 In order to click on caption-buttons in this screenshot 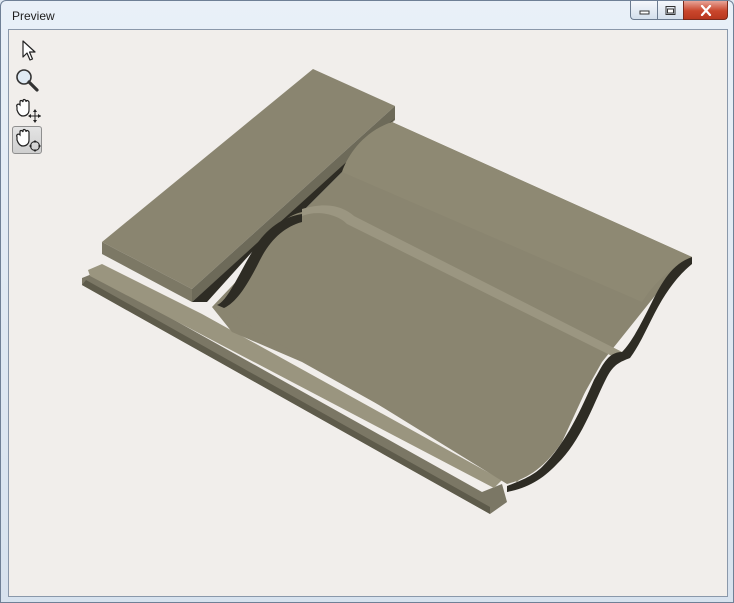, I will do `click(679, 11)`.